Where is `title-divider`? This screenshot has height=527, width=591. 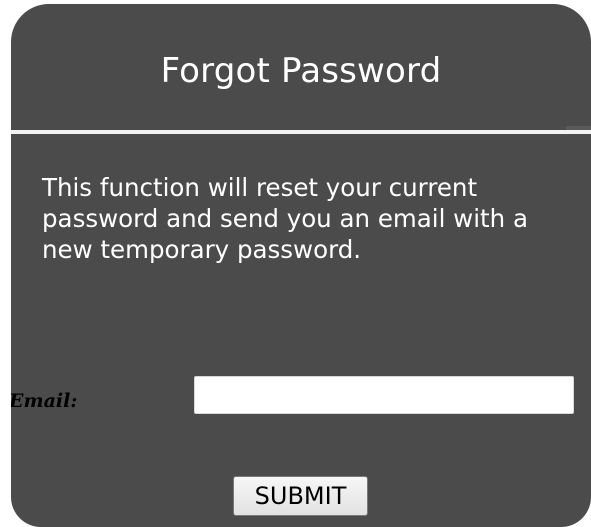 title-divider is located at coordinates (301, 132).